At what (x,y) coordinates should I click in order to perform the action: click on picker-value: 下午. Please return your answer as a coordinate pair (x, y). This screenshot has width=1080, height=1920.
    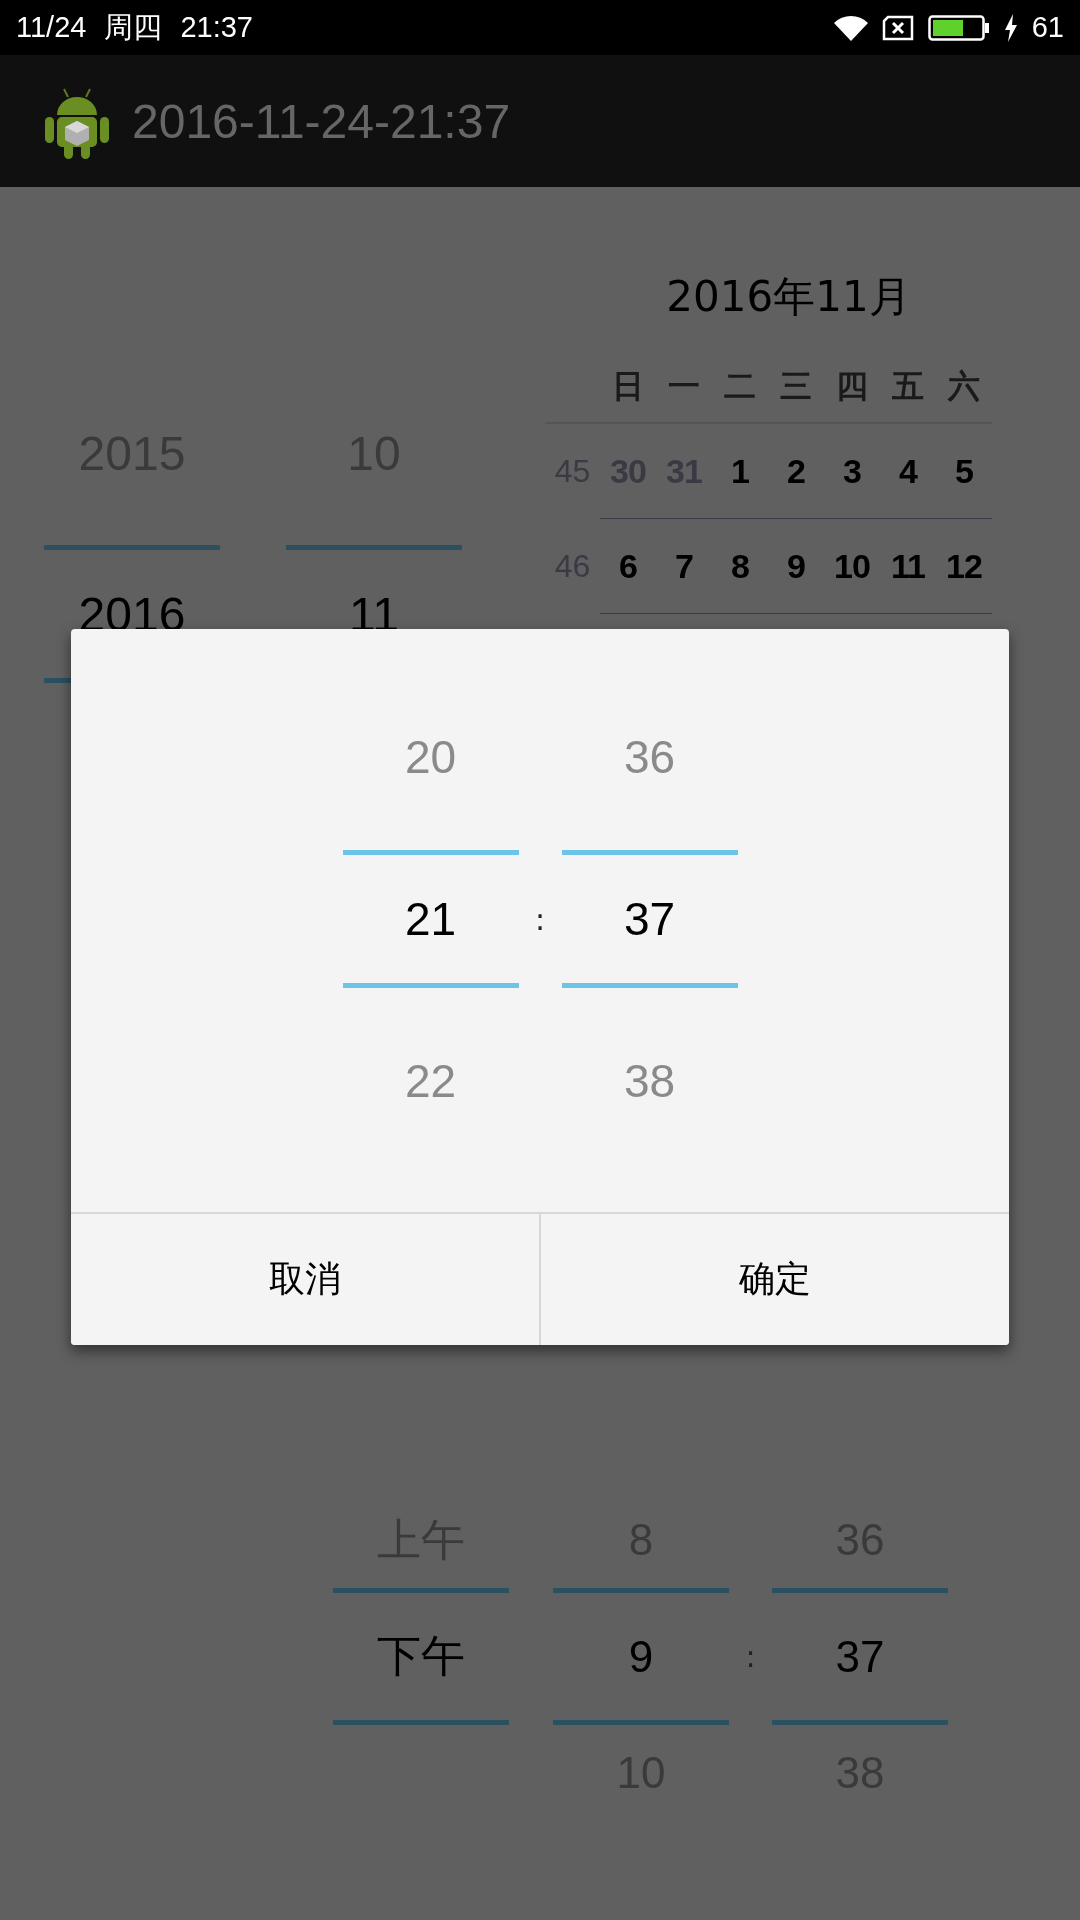
    Looking at the image, I should click on (421, 1656).